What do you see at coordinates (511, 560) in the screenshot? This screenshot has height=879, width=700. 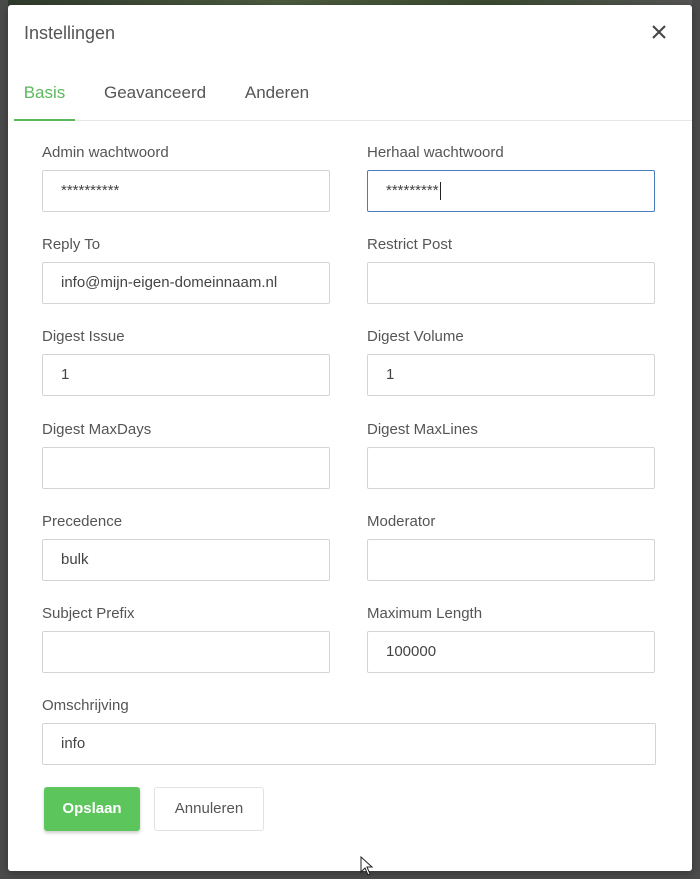 I see `moderator-field` at bounding box center [511, 560].